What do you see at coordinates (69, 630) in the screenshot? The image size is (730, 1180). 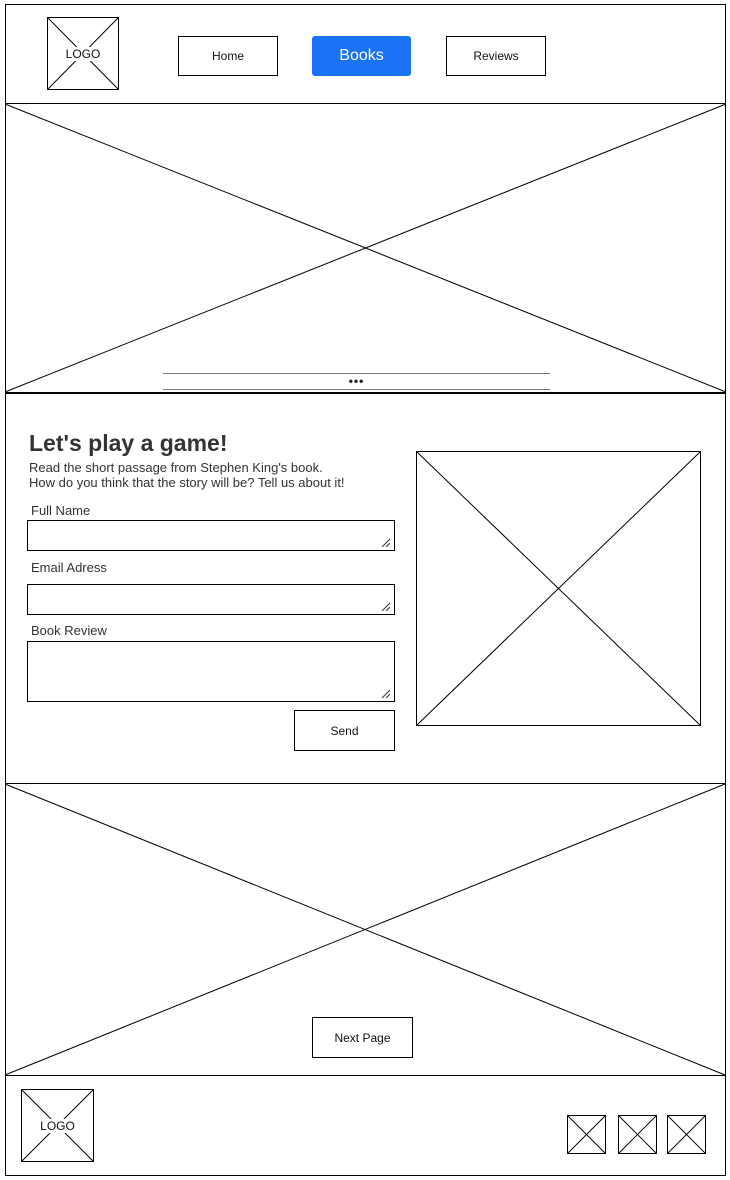 I see `book-review-label: Book Review` at bounding box center [69, 630].